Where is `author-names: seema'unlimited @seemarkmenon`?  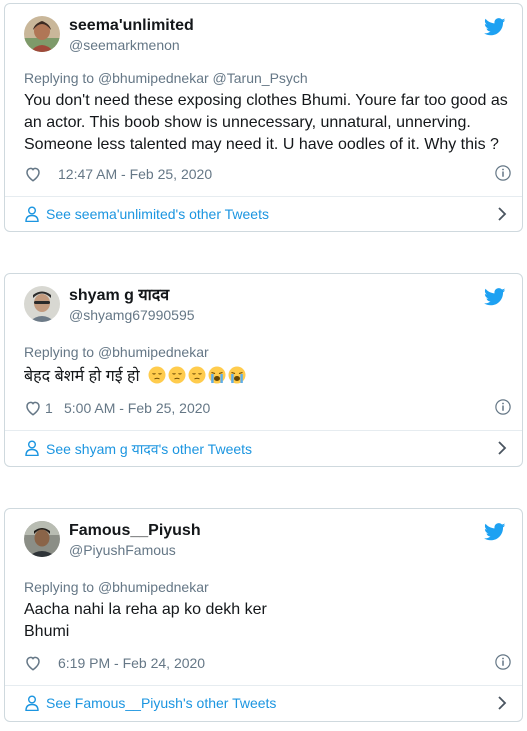
author-names: seema'unlimited @seemarkmenon is located at coordinates (131, 35).